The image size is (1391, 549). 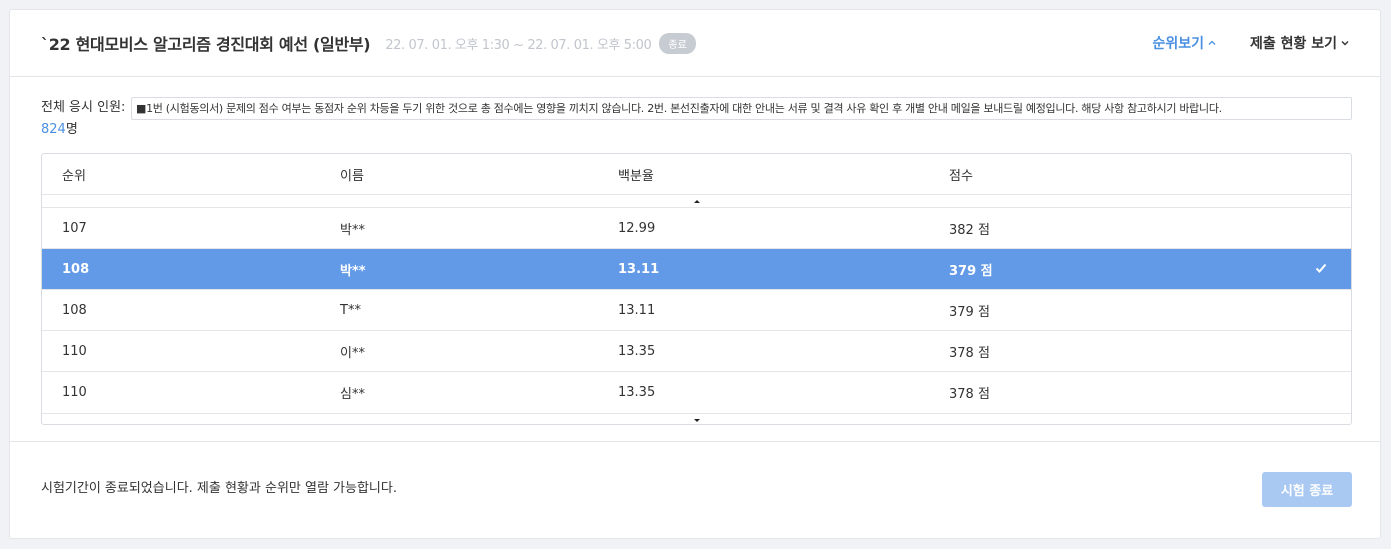 What do you see at coordinates (1307, 489) in the screenshot?
I see `end-exam-button: 시험 종료` at bounding box center [1307, 489].